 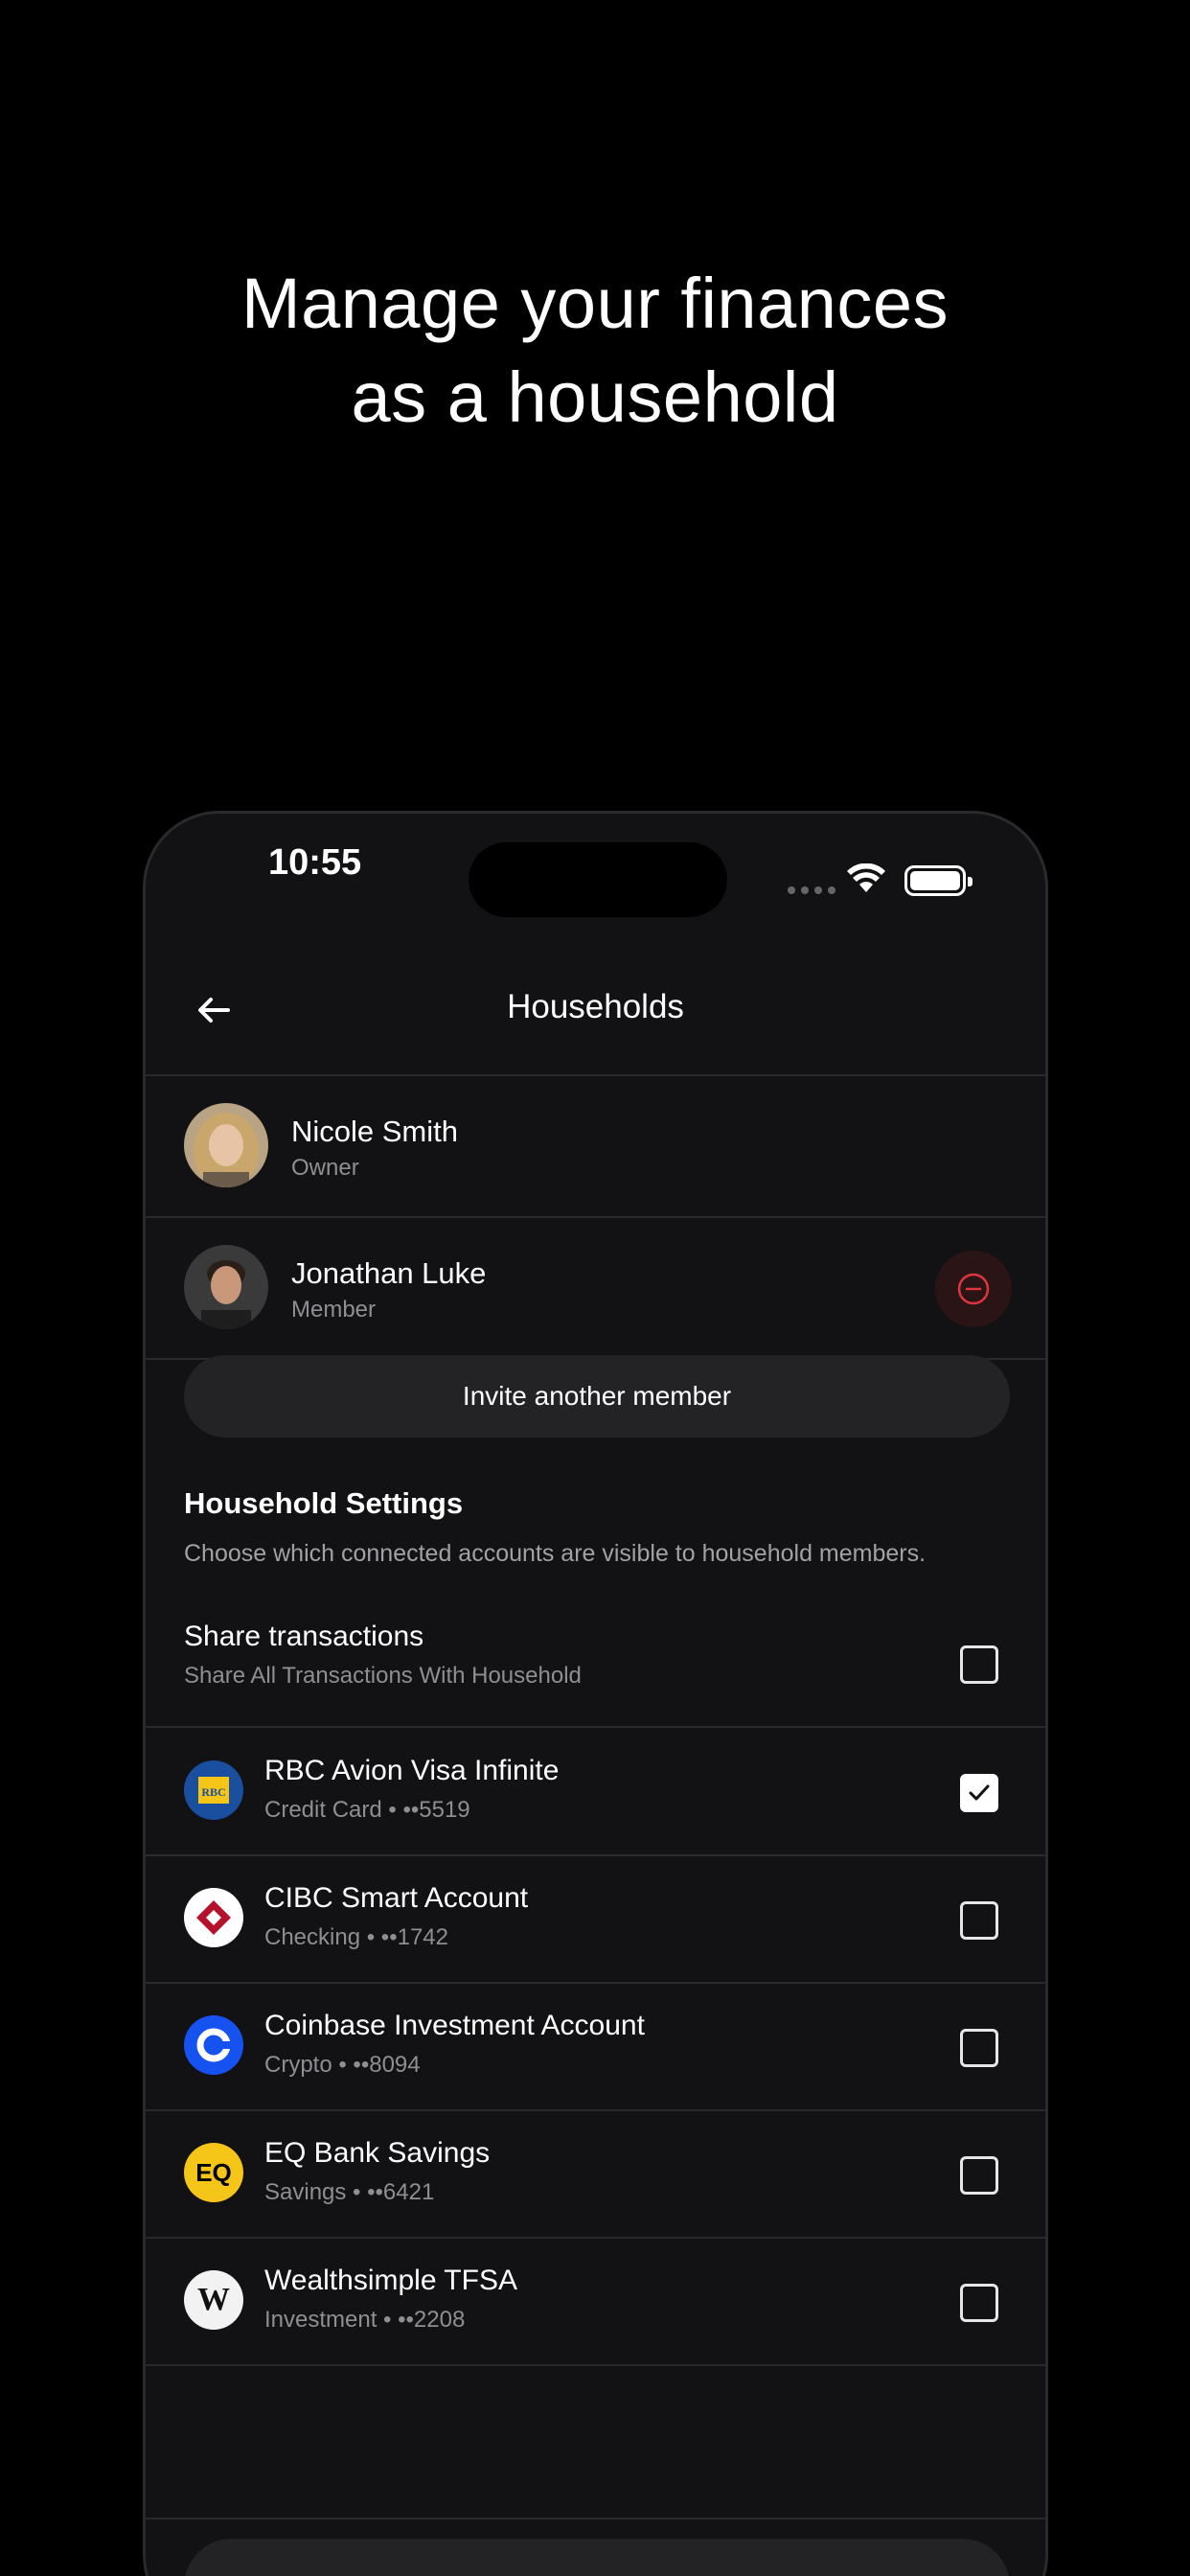 I want to click on status-time: 10:55, so click(x=315, y=862).